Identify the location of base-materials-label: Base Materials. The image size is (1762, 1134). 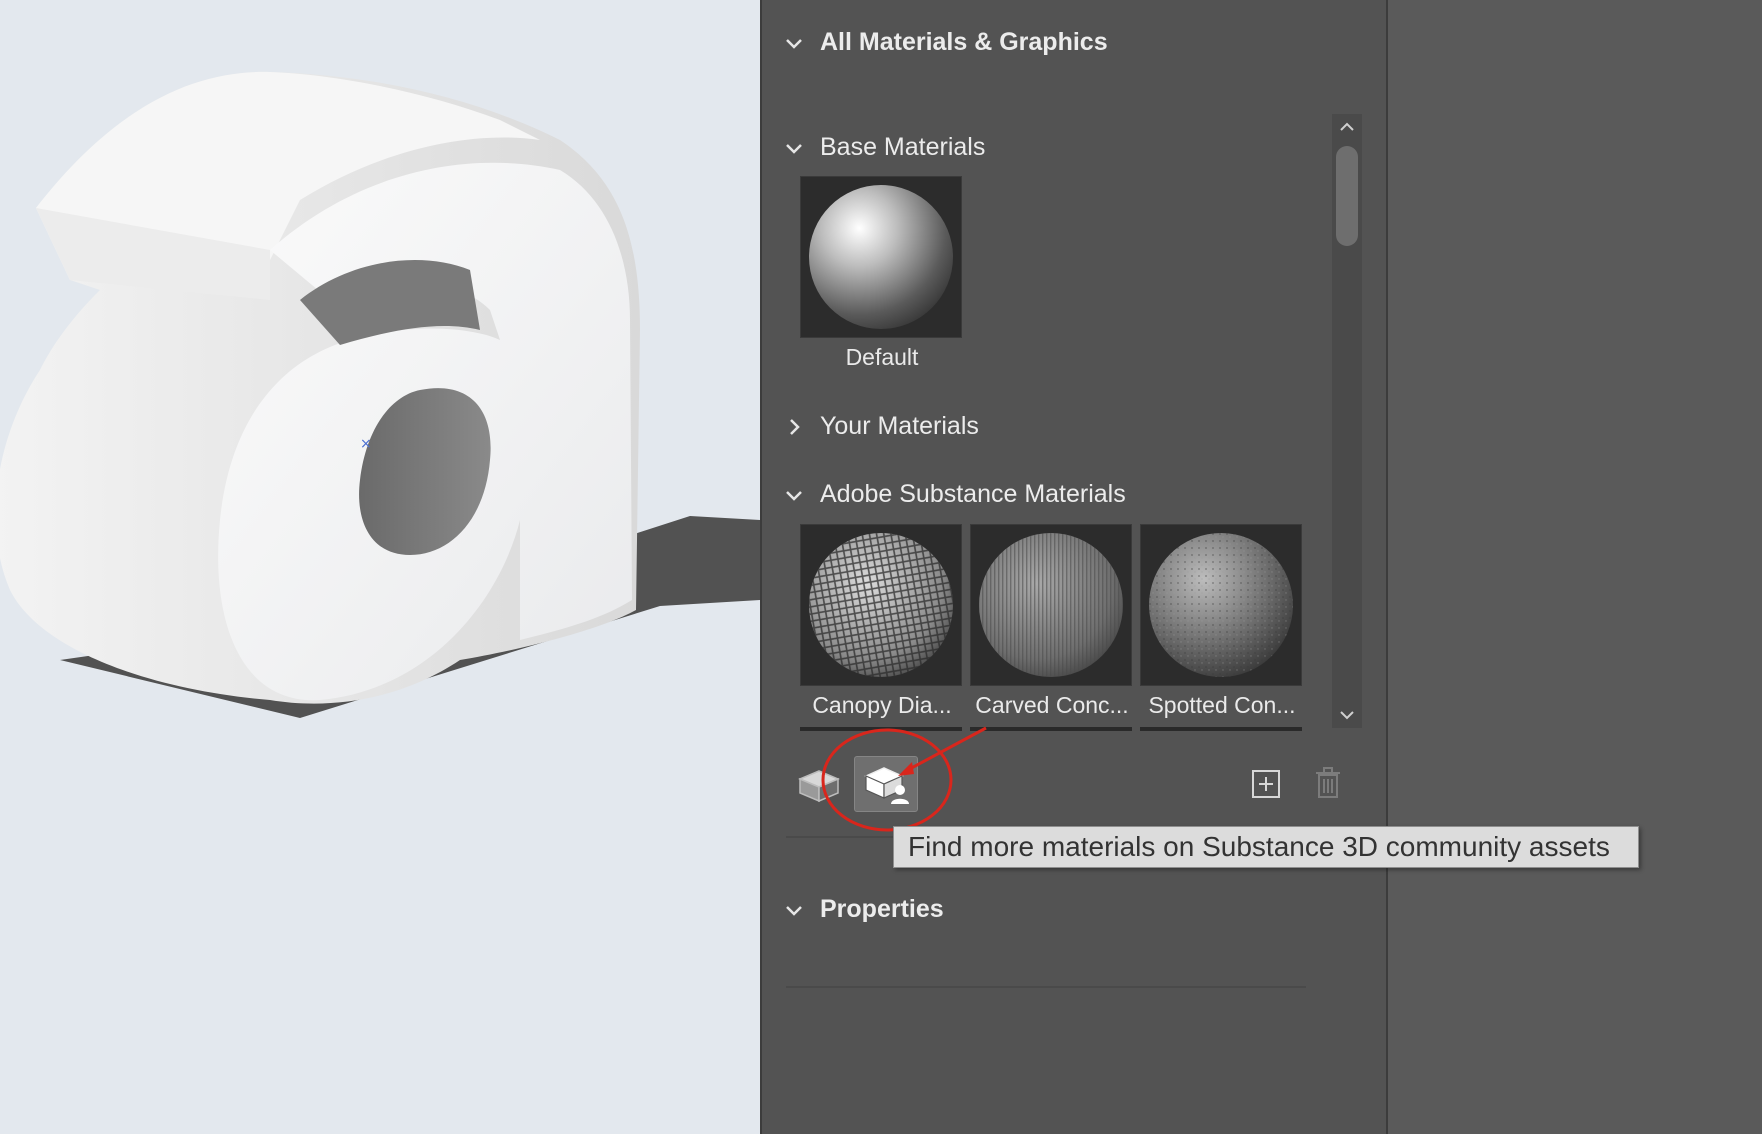
(903, 147).